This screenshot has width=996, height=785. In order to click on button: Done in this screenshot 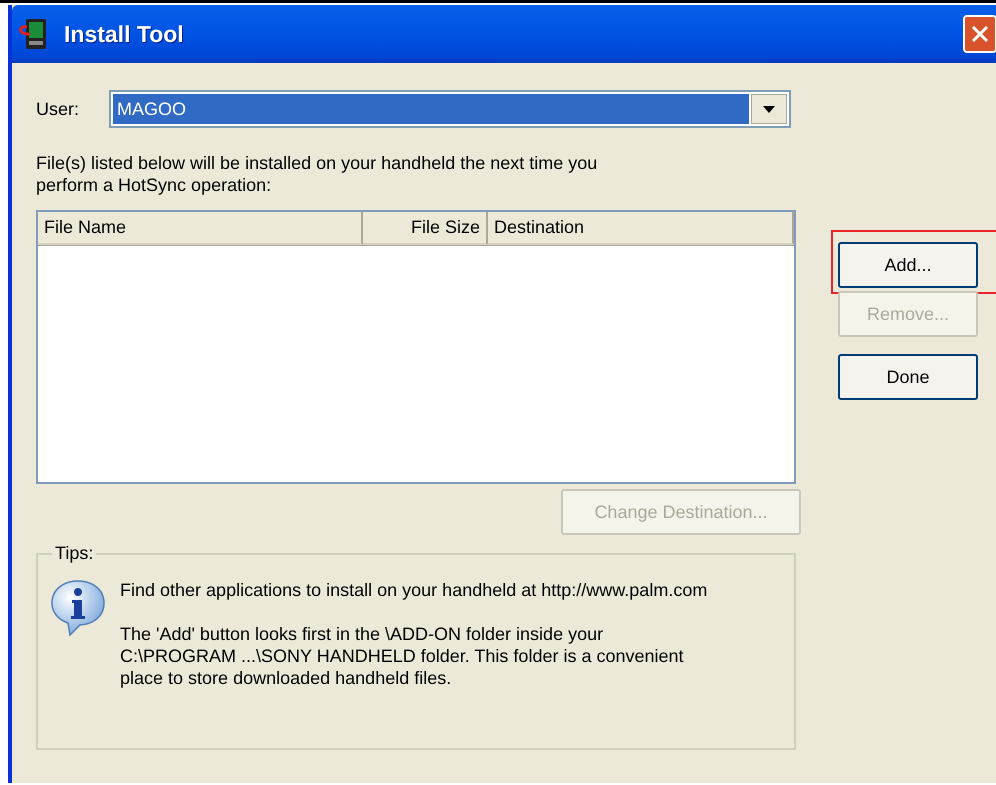, I will do `click(908, 377)`.